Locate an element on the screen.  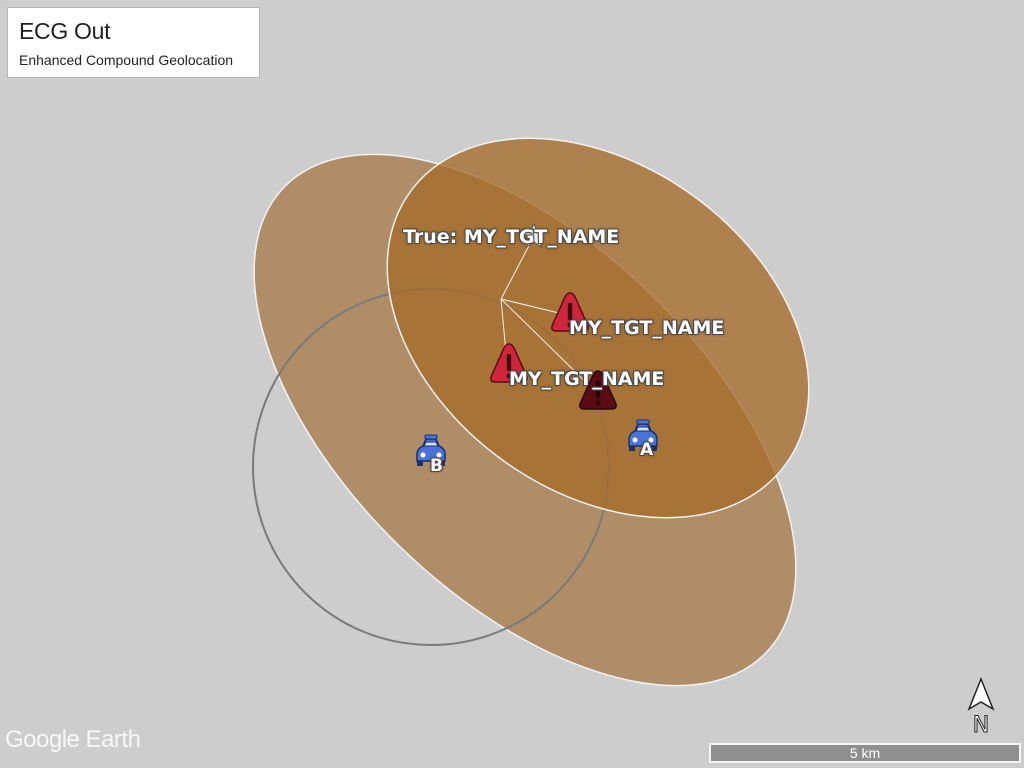
true-target-label: True: MY_TGT_NAME is located at coordinates (511, 237).